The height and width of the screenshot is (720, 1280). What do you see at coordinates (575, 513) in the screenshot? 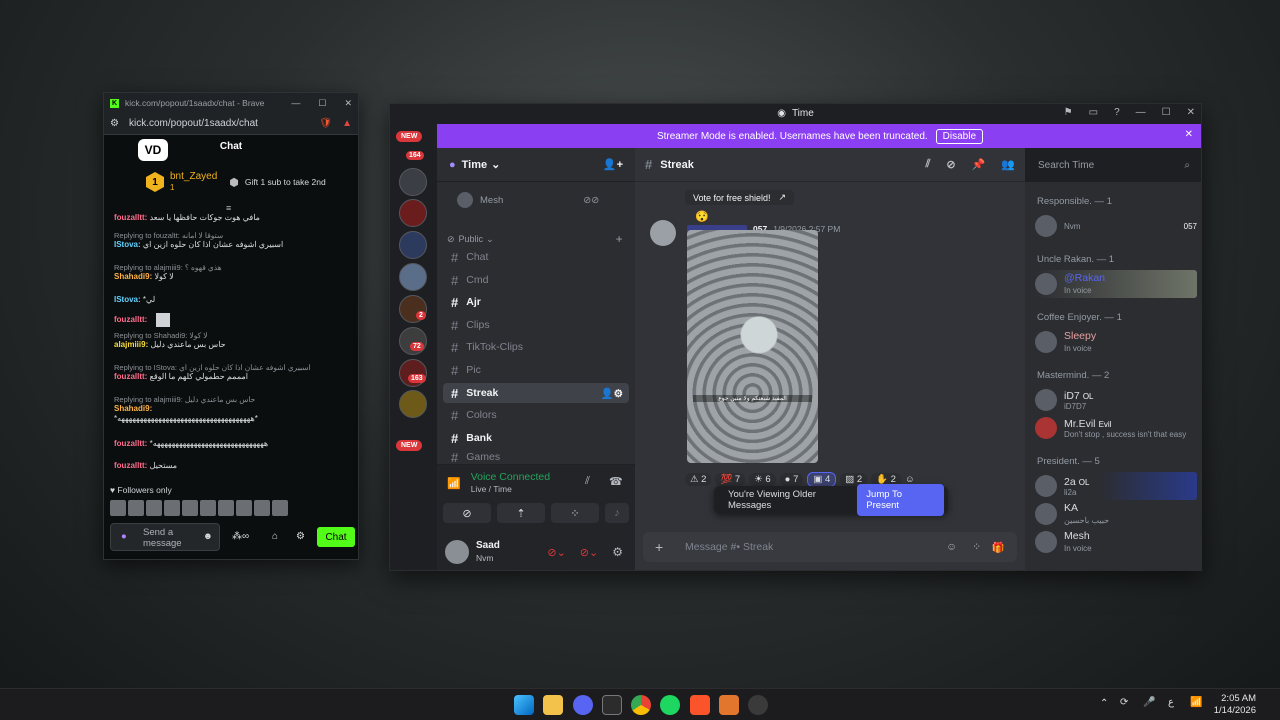
I see `activities-button: ⁘` at bounding box center [575, 513].